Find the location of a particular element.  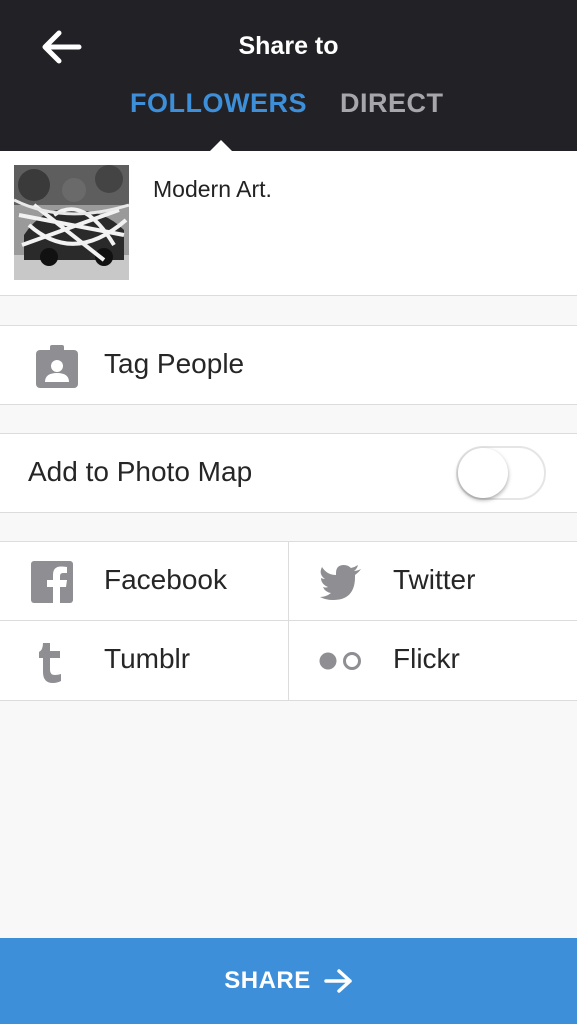

tumblr-icon is located at coordinates (50, 663).